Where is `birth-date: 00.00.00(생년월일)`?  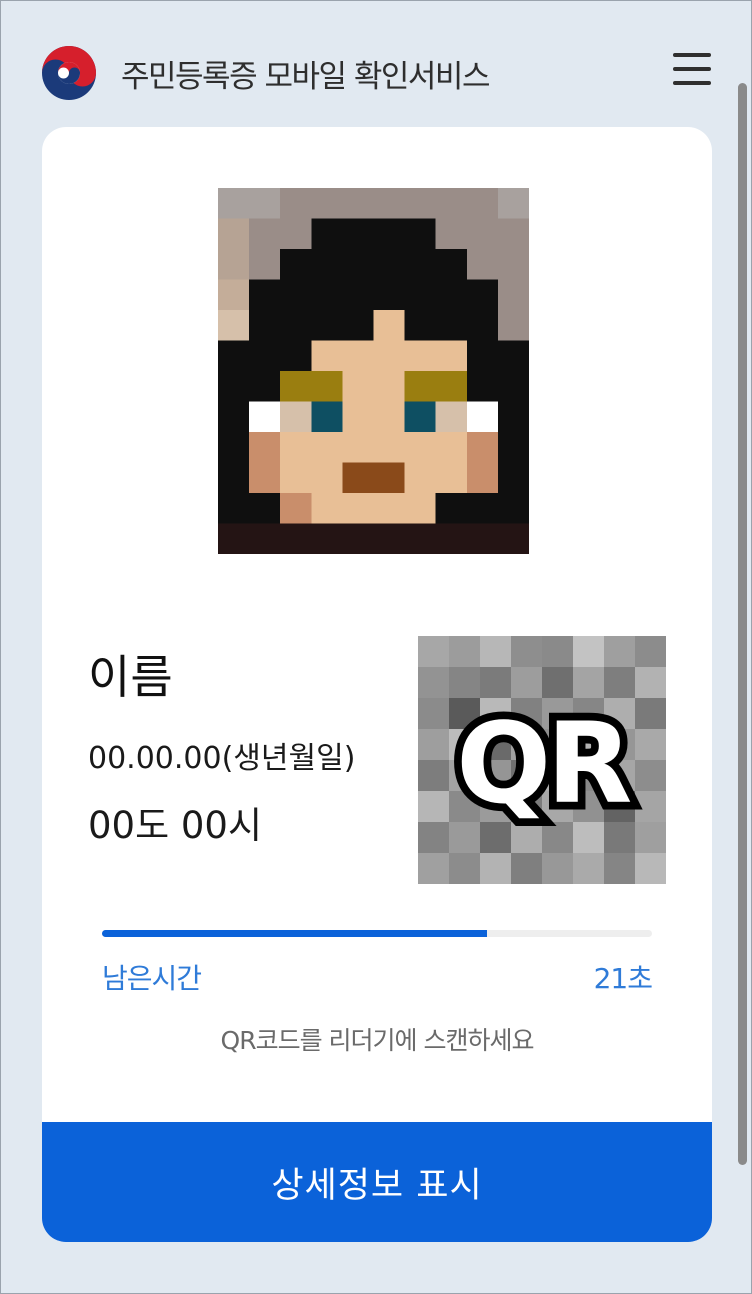
birth-date: 00.00.00(생년월일) is located at coordinates (222, 758).